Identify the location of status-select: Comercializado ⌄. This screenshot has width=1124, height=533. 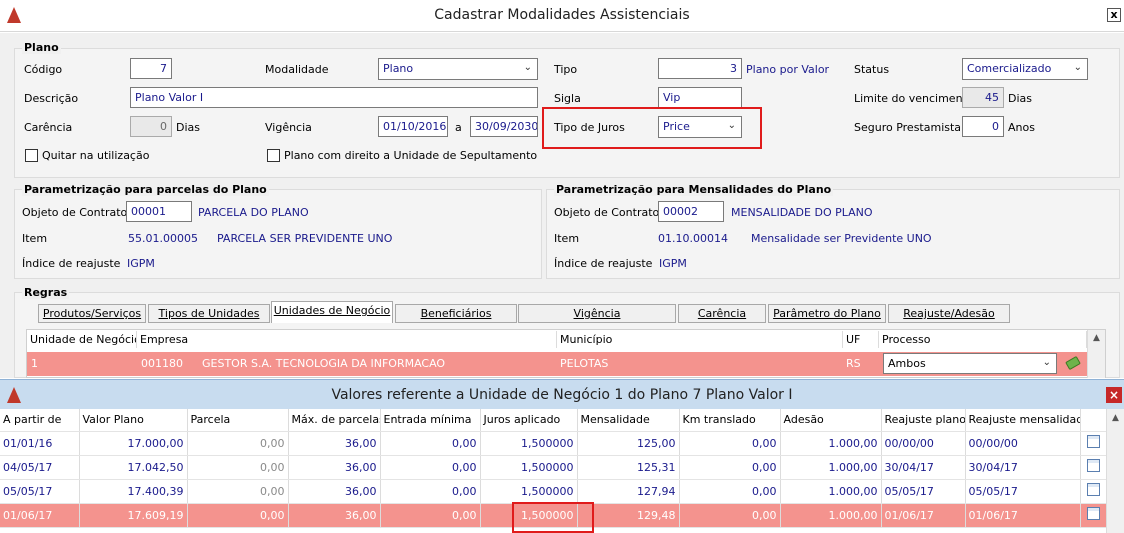
(1025, 69).